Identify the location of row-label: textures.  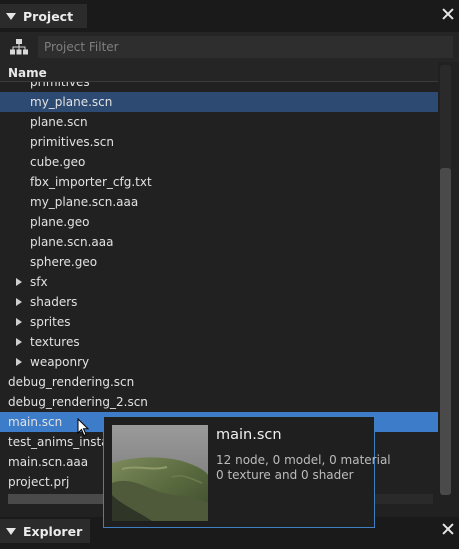
(55, 342).